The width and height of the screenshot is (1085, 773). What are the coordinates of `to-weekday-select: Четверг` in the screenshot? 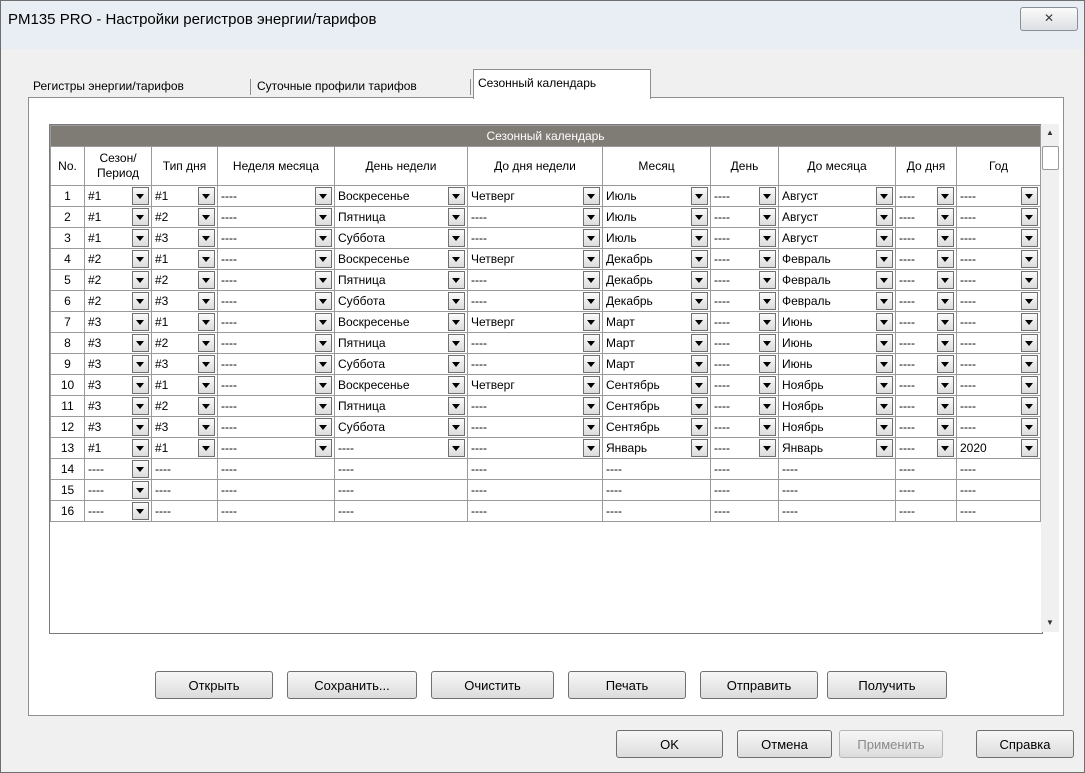 It's located at (535, 322).